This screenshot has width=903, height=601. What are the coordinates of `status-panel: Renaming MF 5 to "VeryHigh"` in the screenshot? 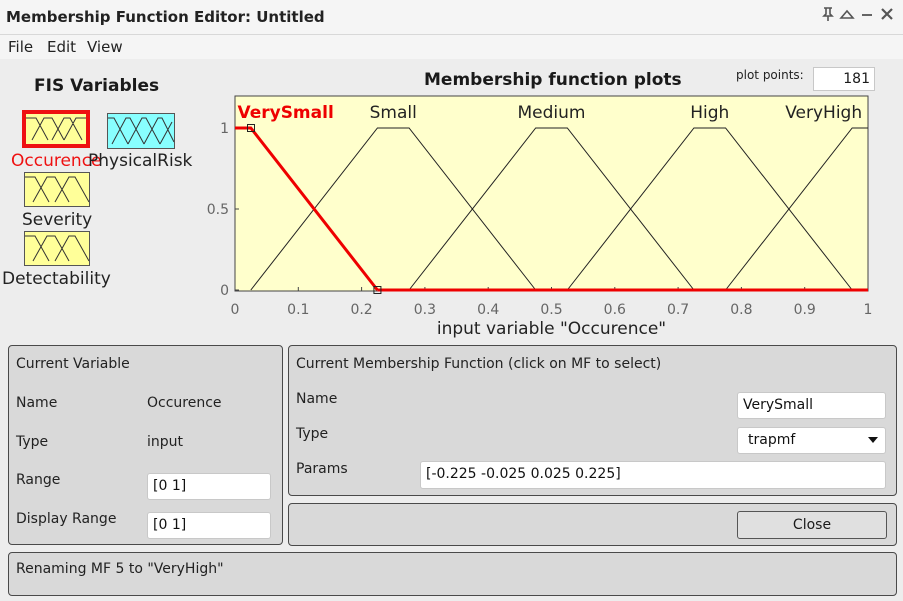 It's located at (452, 574).